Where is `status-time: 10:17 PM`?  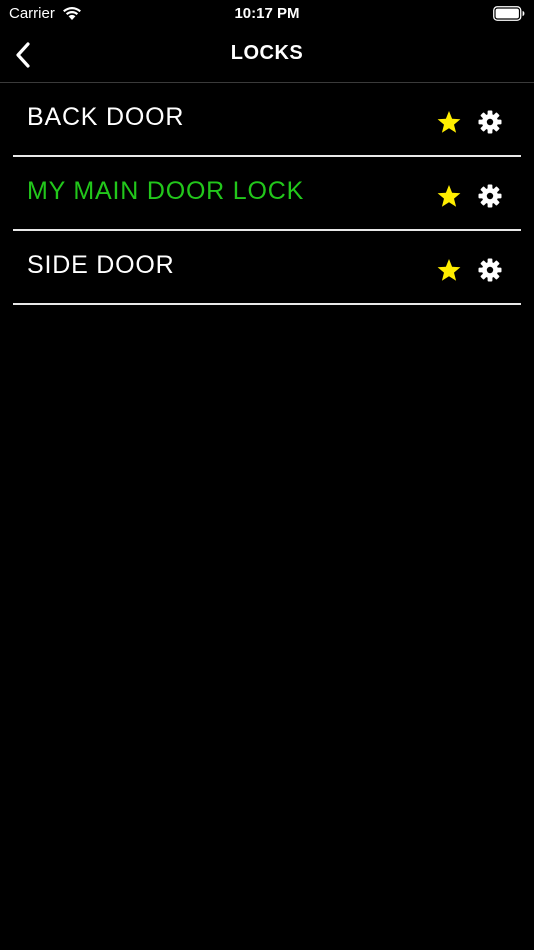
status-time: 10:17 PM is located at coordinates (267, 13).